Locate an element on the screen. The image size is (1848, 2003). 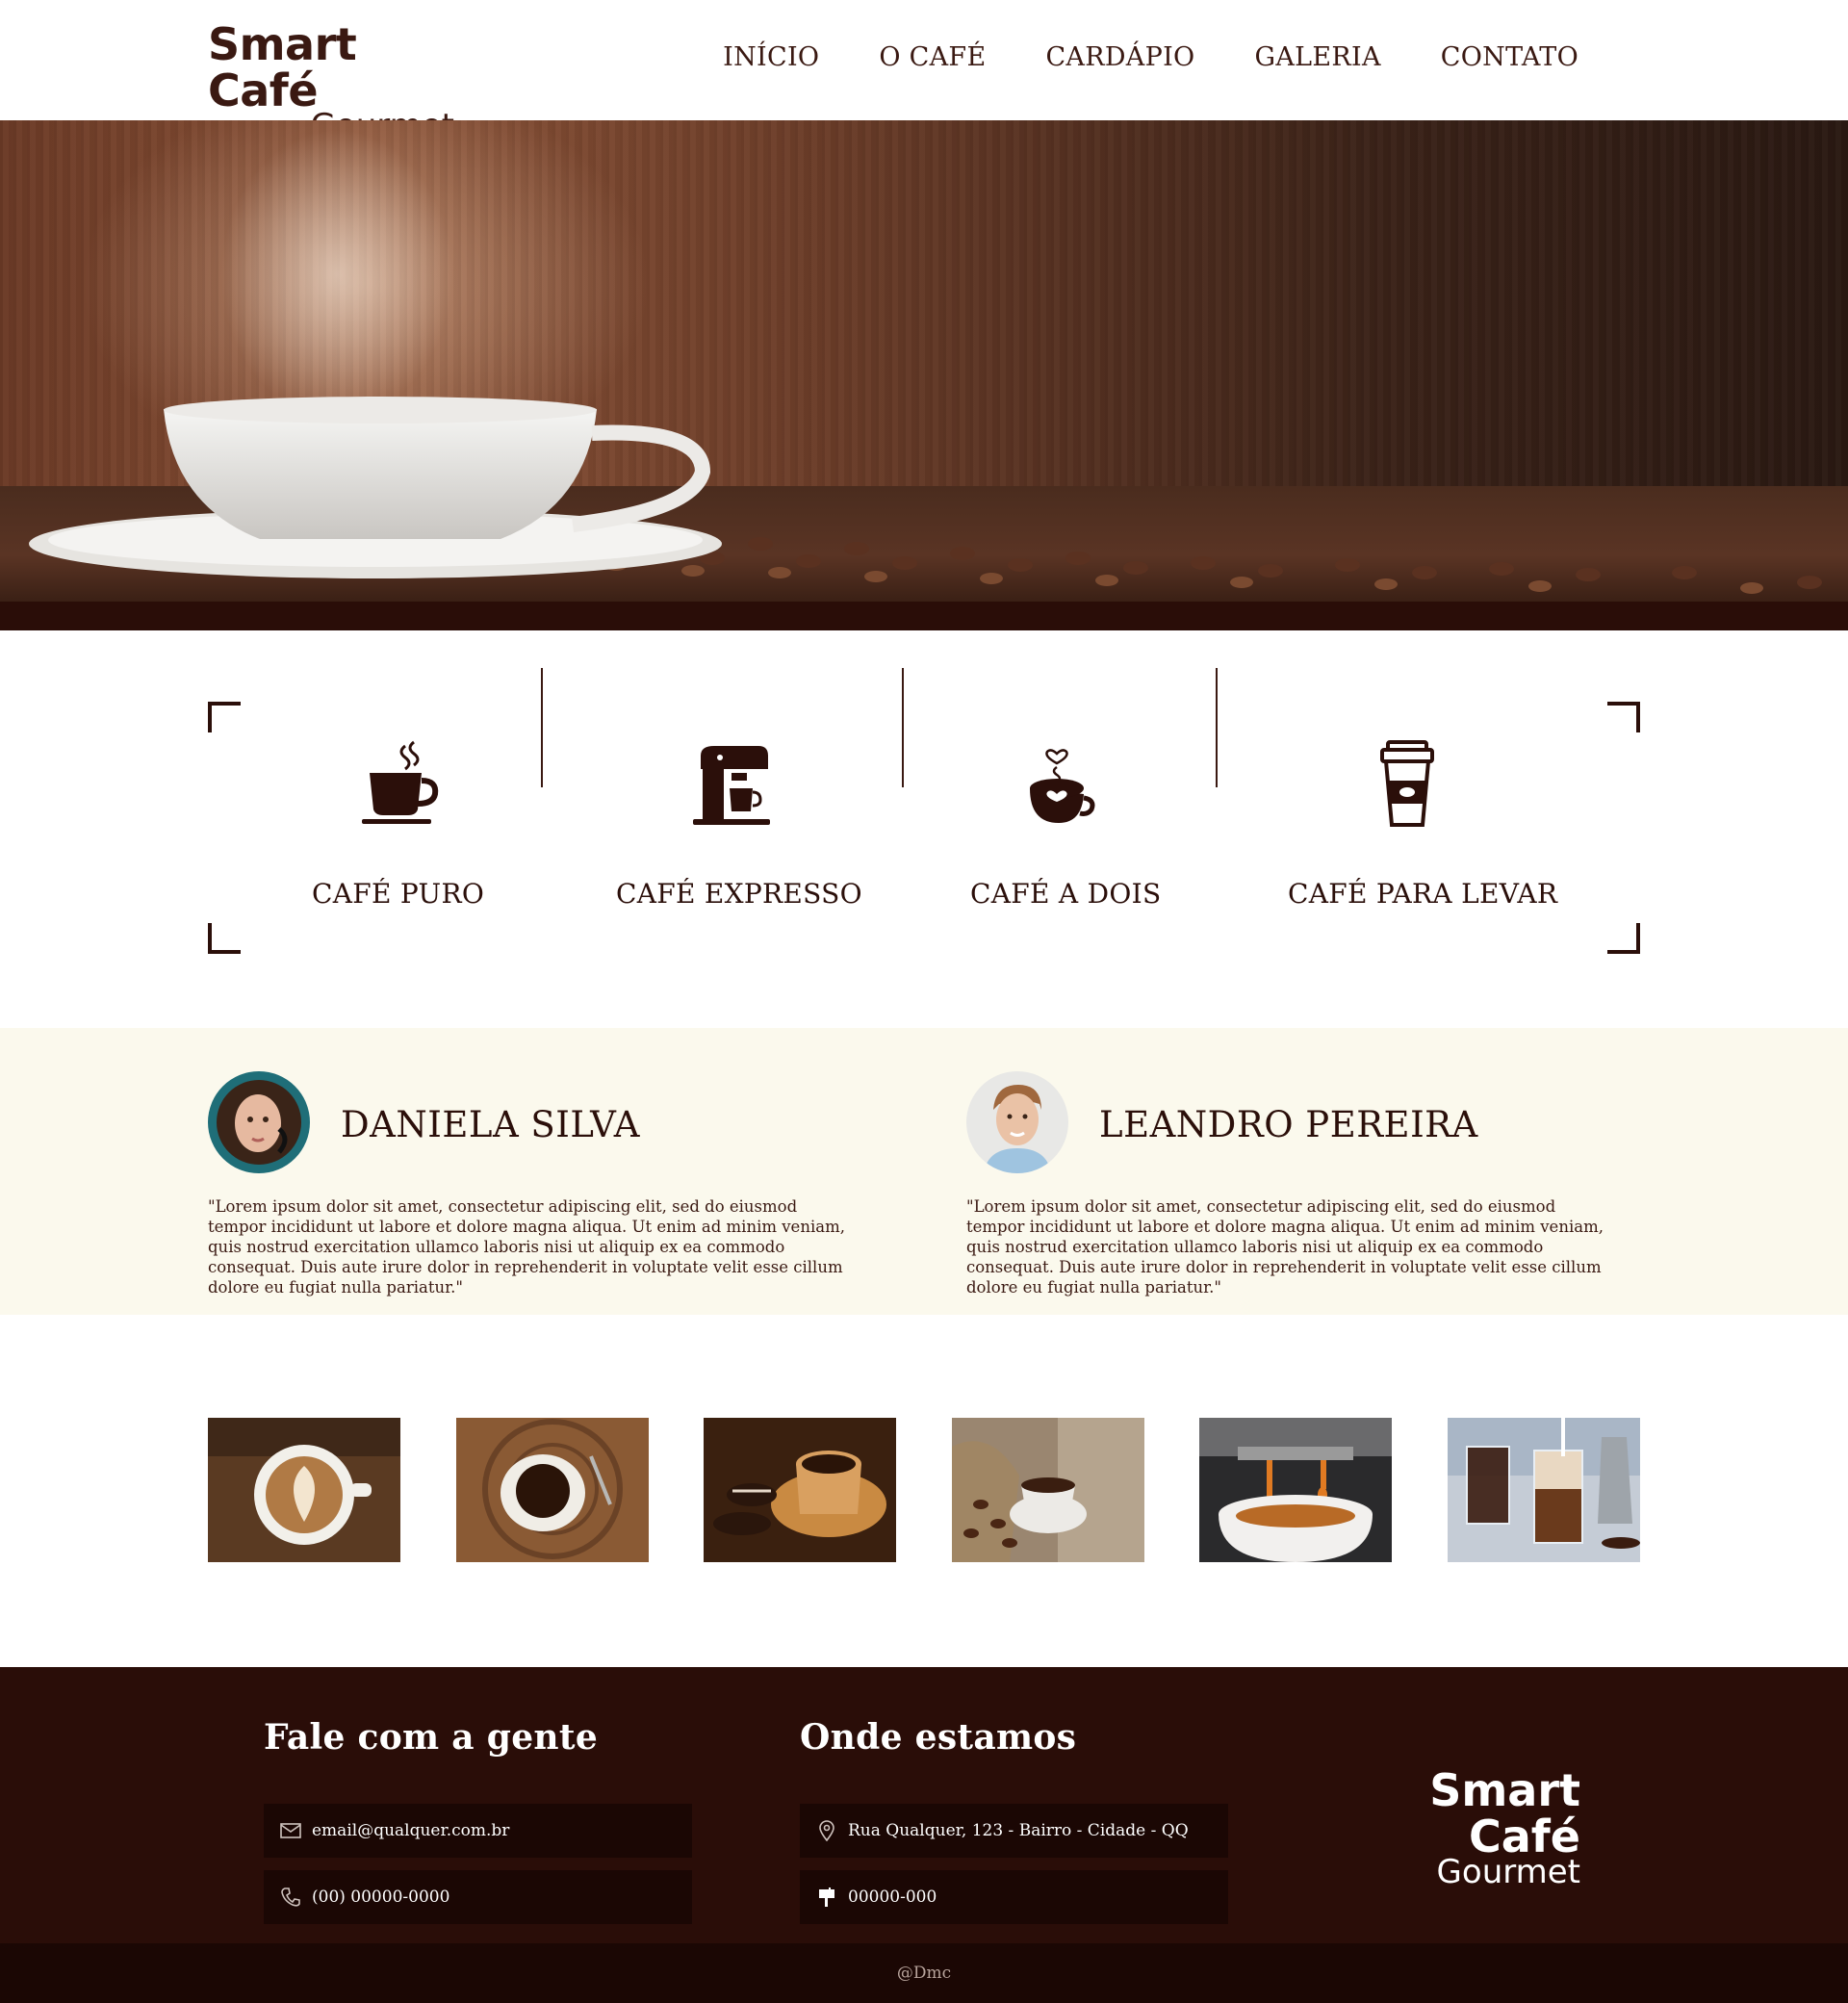
main-nav: INÍCIO O CAFÉ CARDÁPIO GALERIA CONTATO is located at coordinates (1120, 57).